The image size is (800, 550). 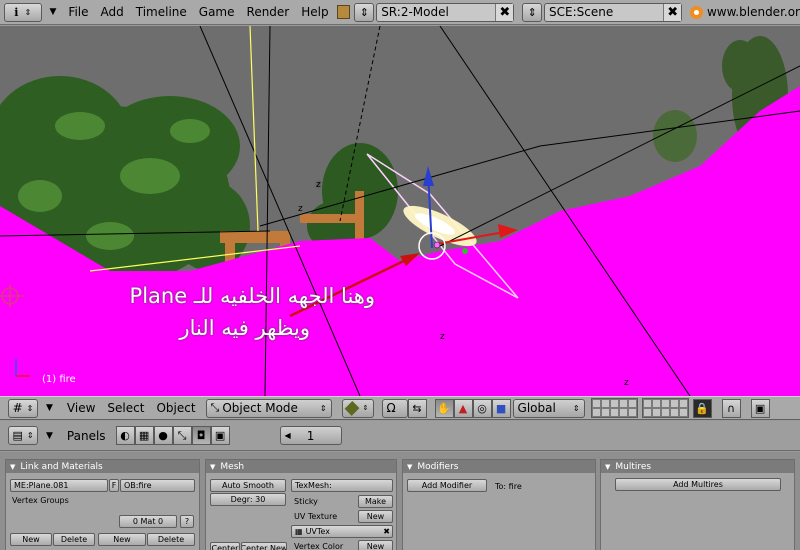 What do you see at coordinates (375, 545) in the screenshot?
I see `new-vertex-color-button: New` at bounding box center [375, 545].